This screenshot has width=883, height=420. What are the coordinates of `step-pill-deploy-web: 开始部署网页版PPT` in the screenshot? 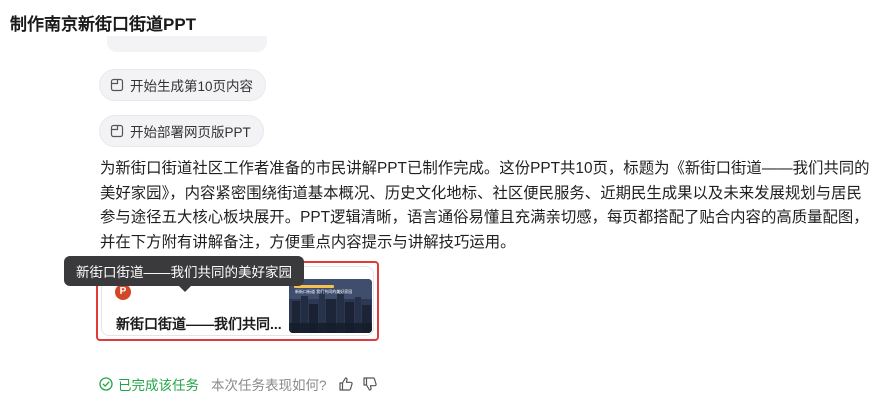 It's located at (181, 131).